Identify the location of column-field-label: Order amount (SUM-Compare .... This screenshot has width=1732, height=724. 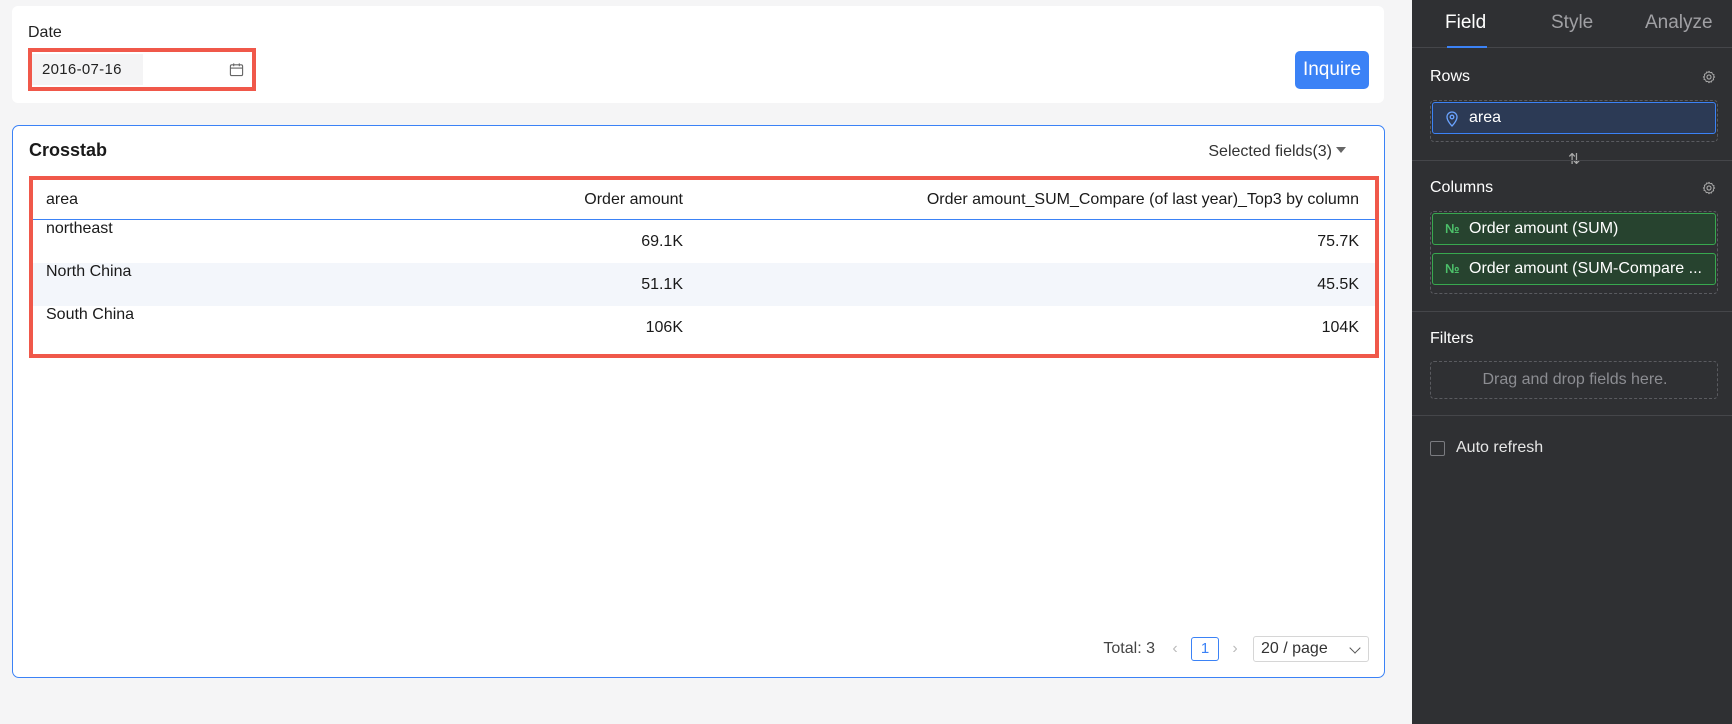
(1585, 268).